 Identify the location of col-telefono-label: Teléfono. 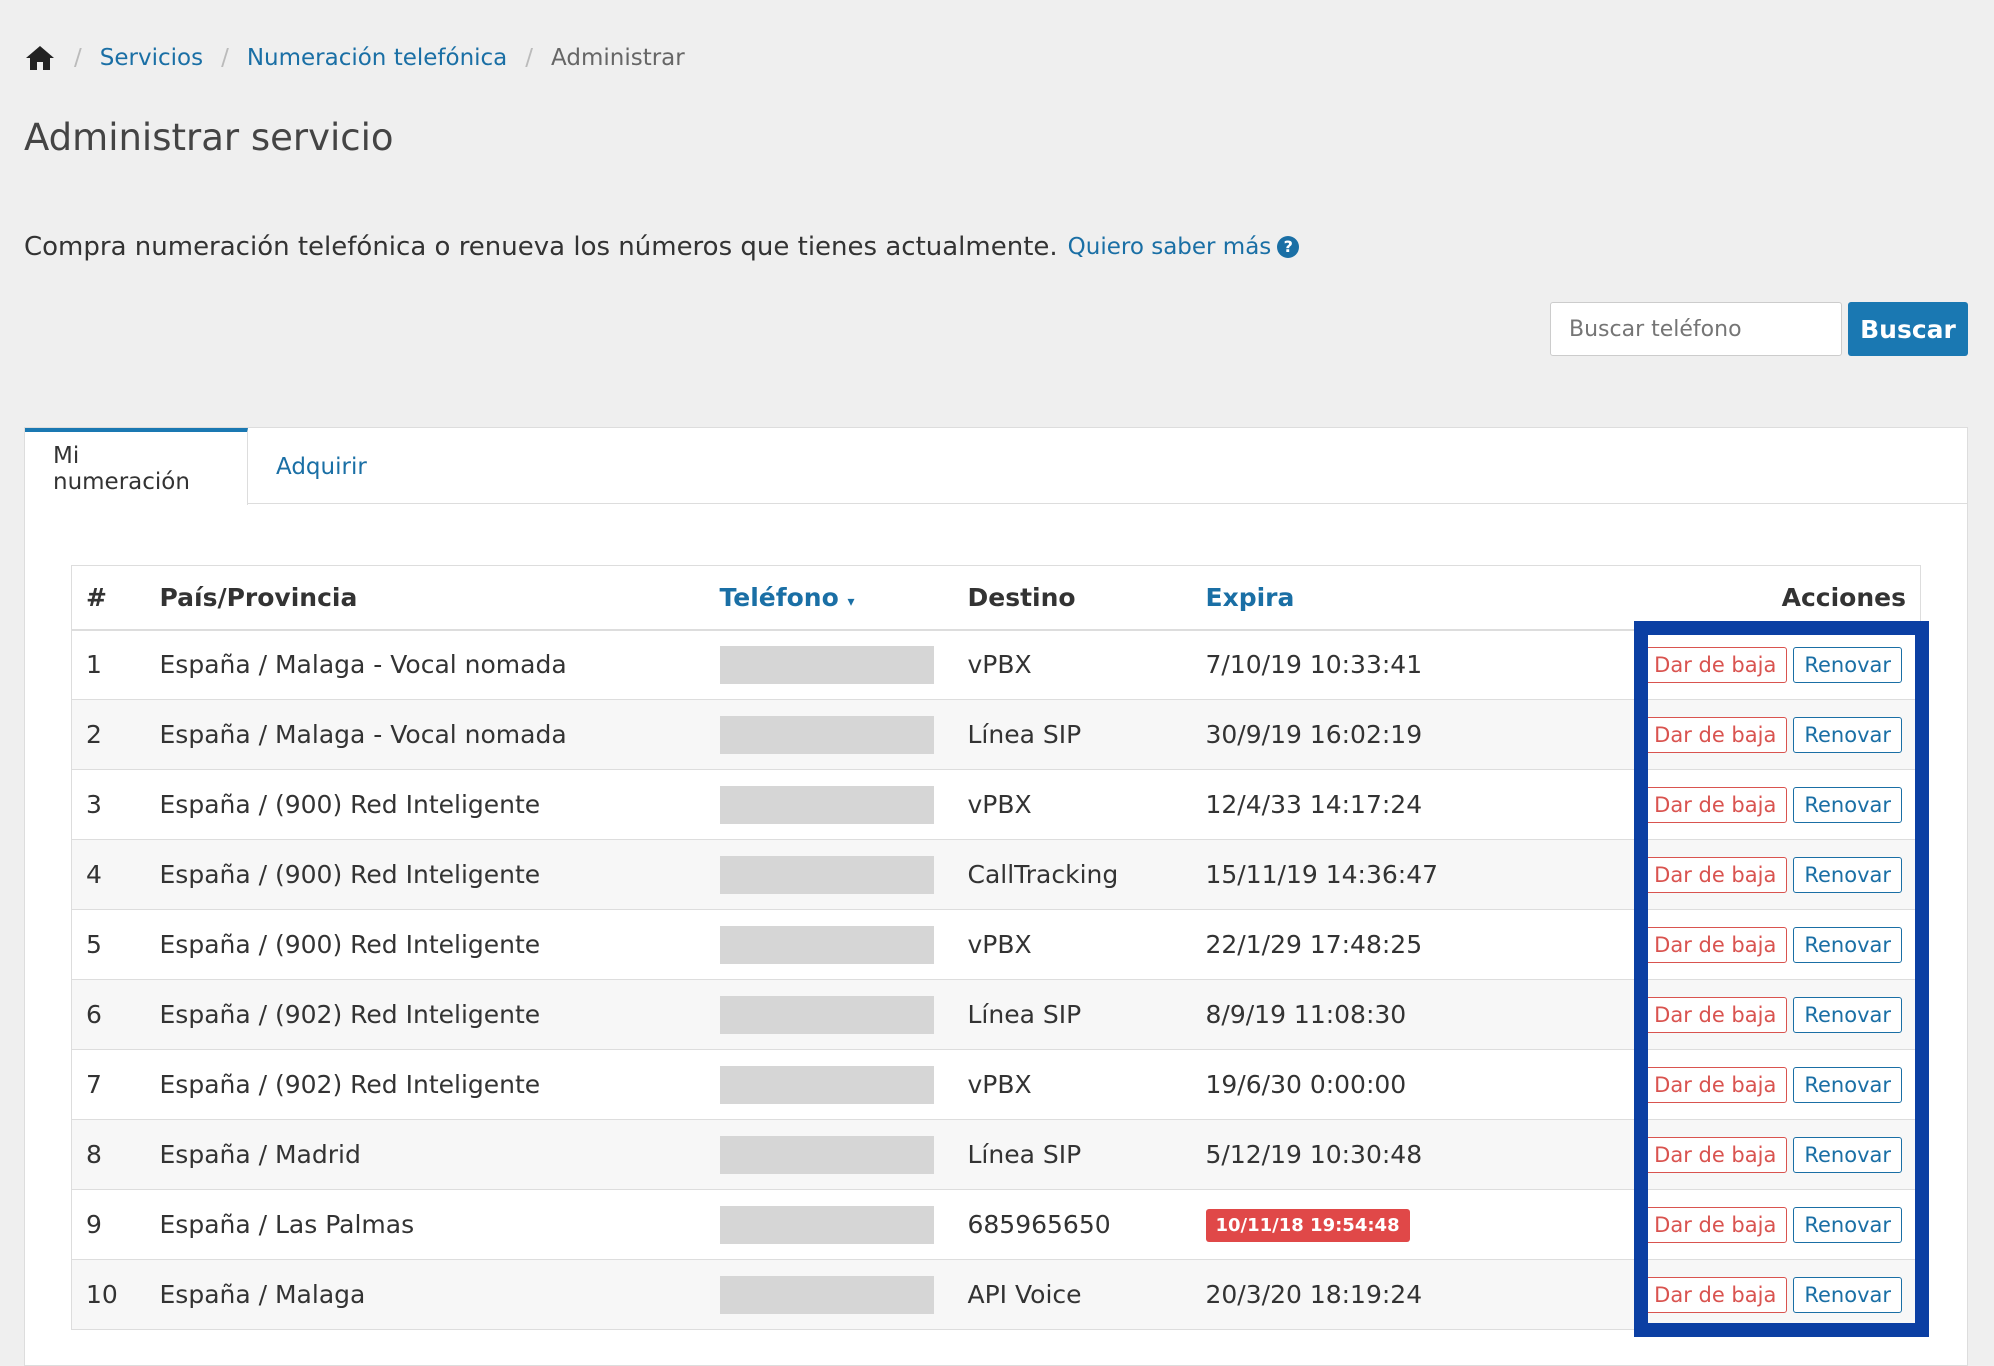
(779, 597).